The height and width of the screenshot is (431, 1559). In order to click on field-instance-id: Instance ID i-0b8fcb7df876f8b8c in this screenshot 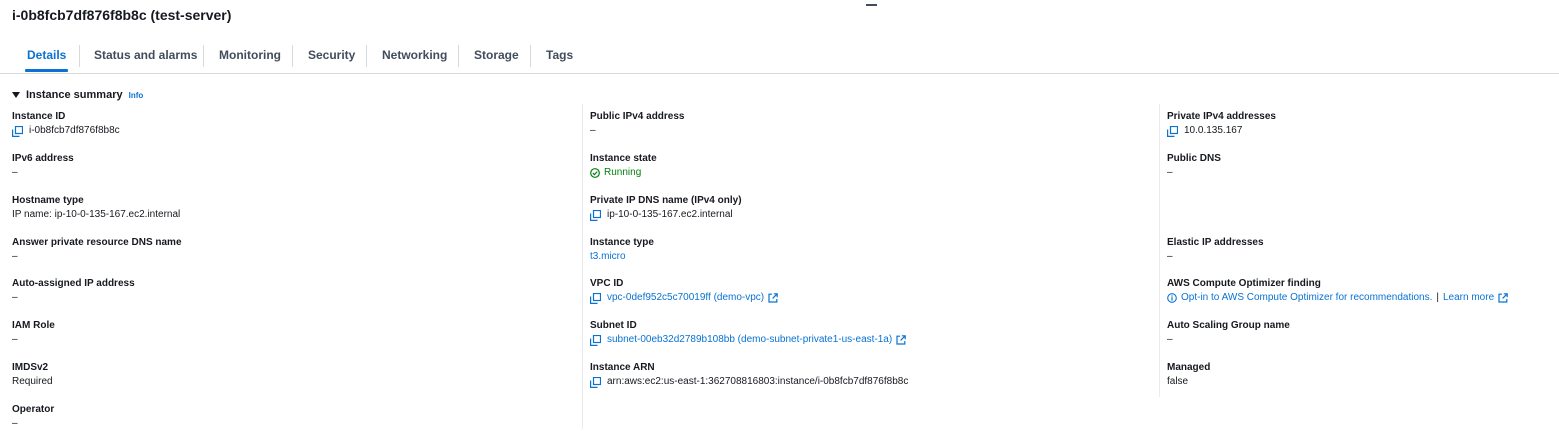, I will do `click(66, 124)`.